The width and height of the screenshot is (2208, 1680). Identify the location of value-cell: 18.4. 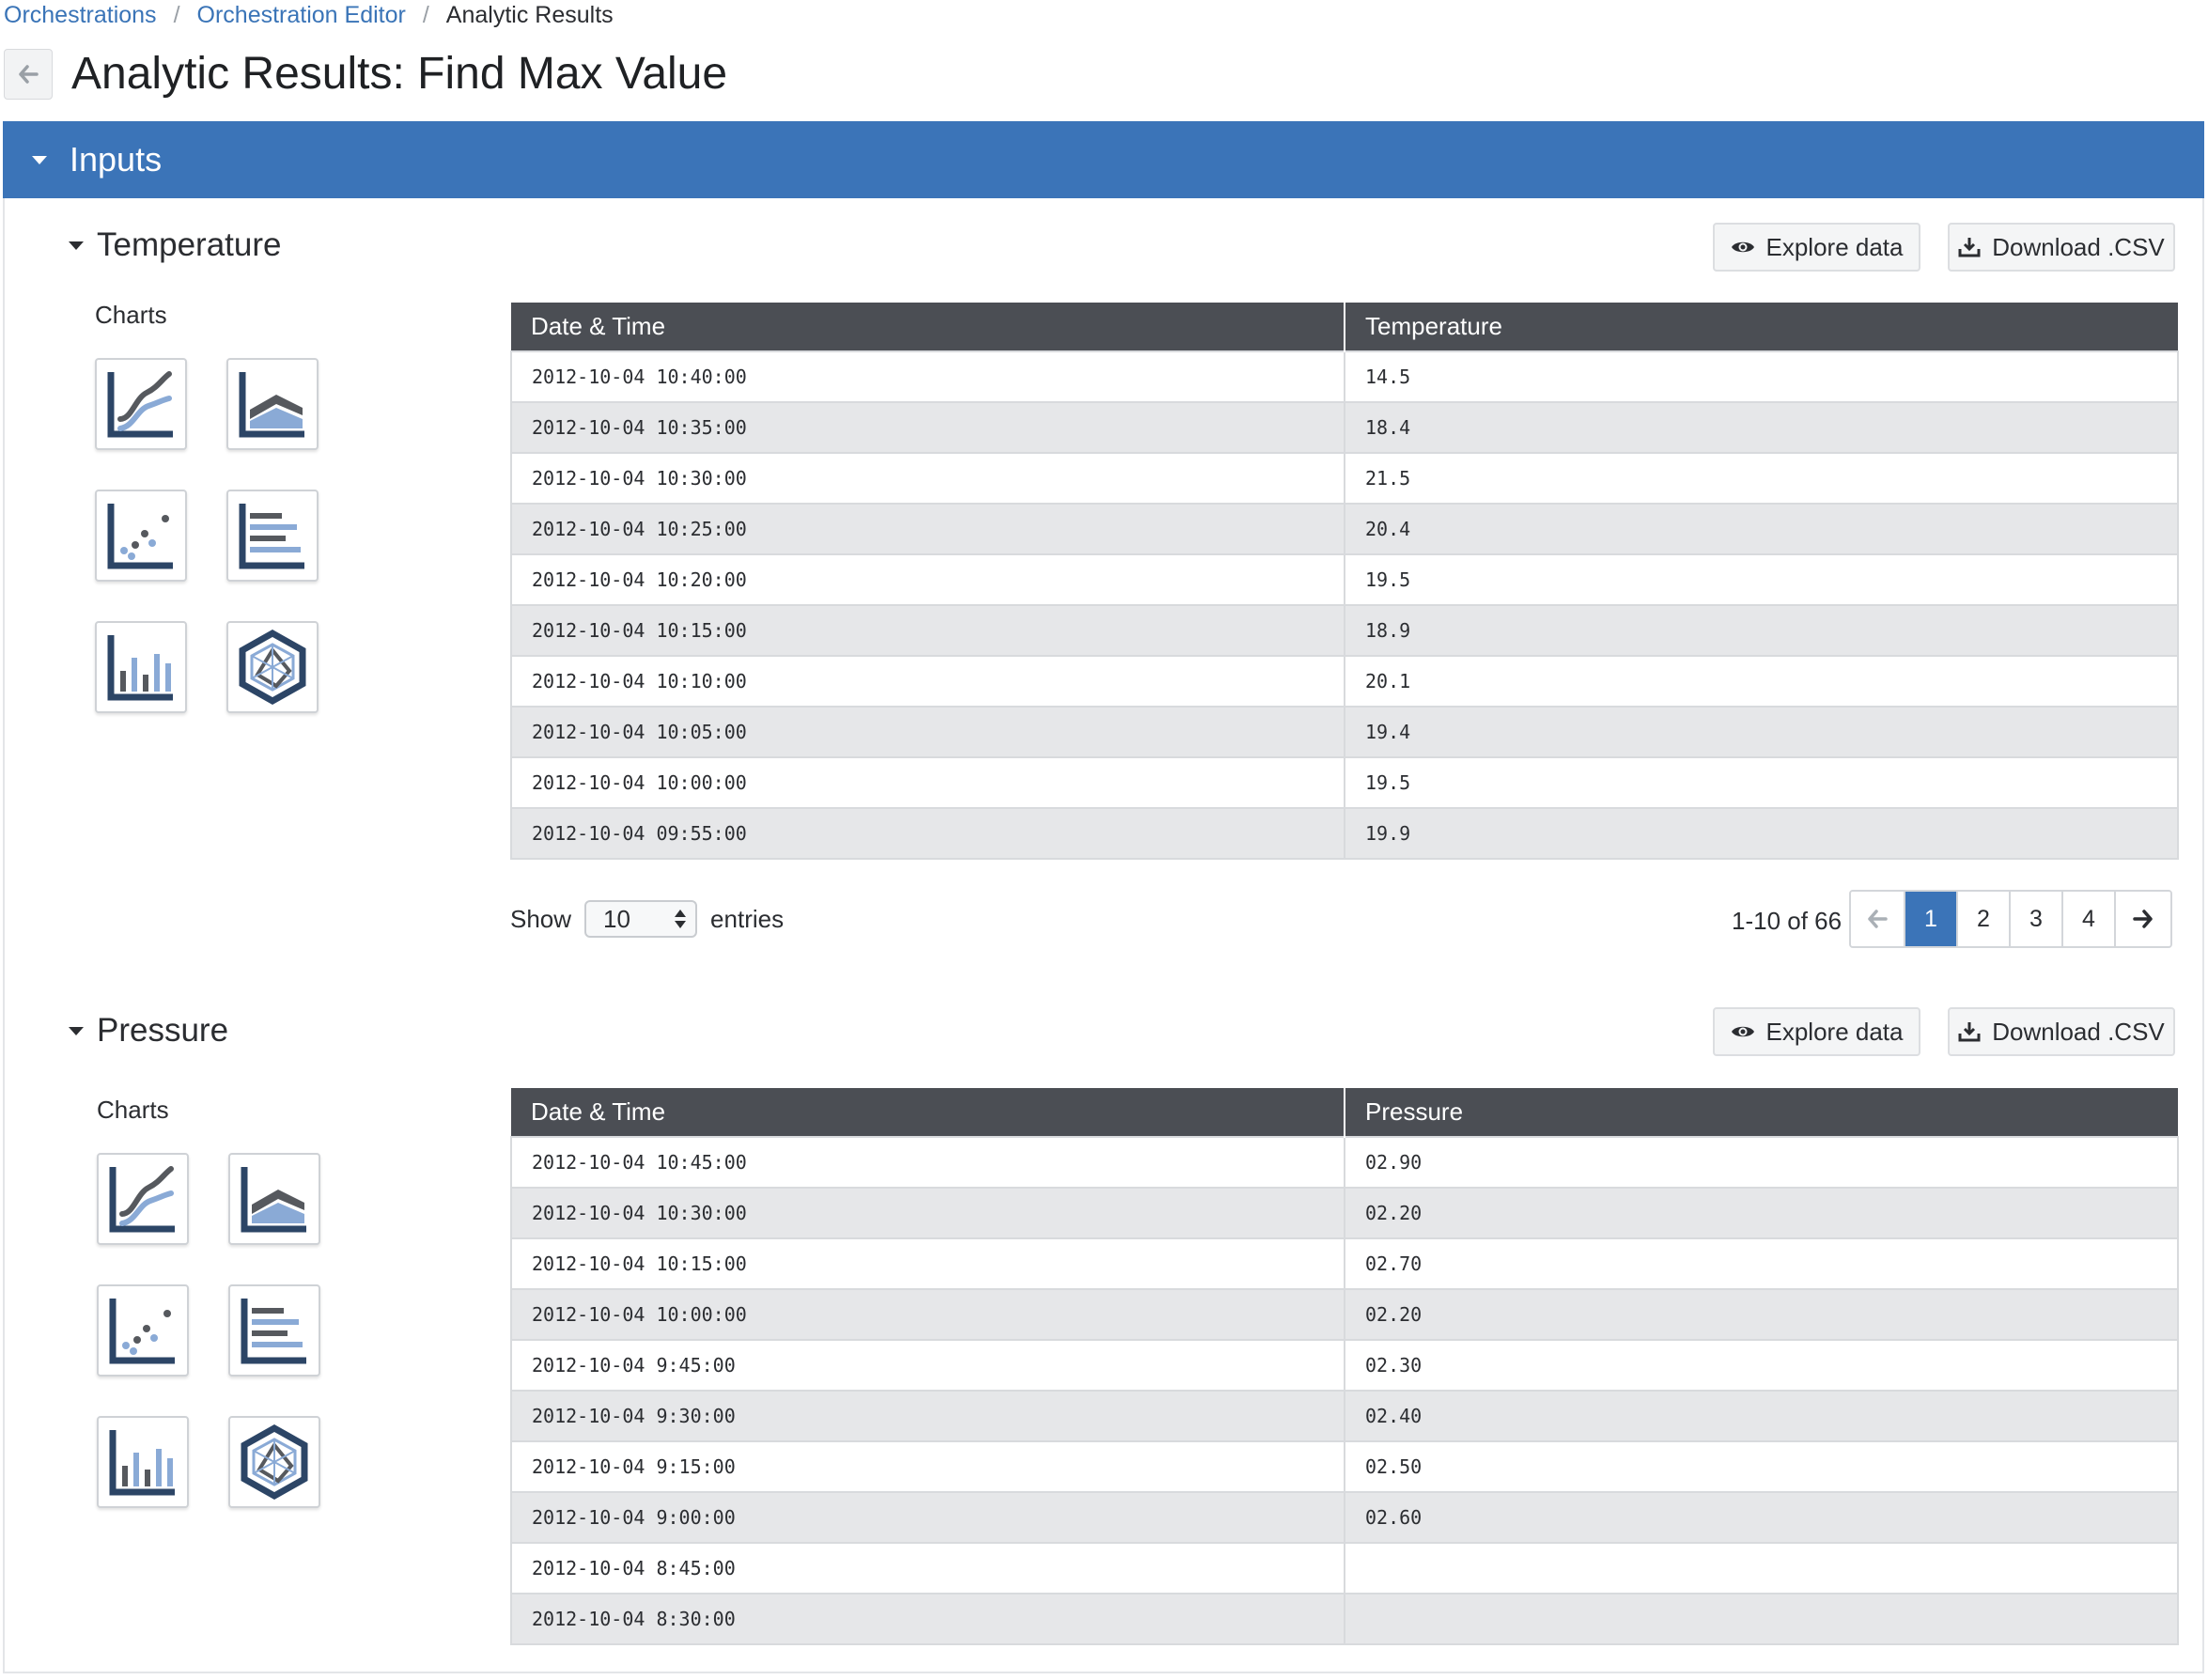
(1761, 427).